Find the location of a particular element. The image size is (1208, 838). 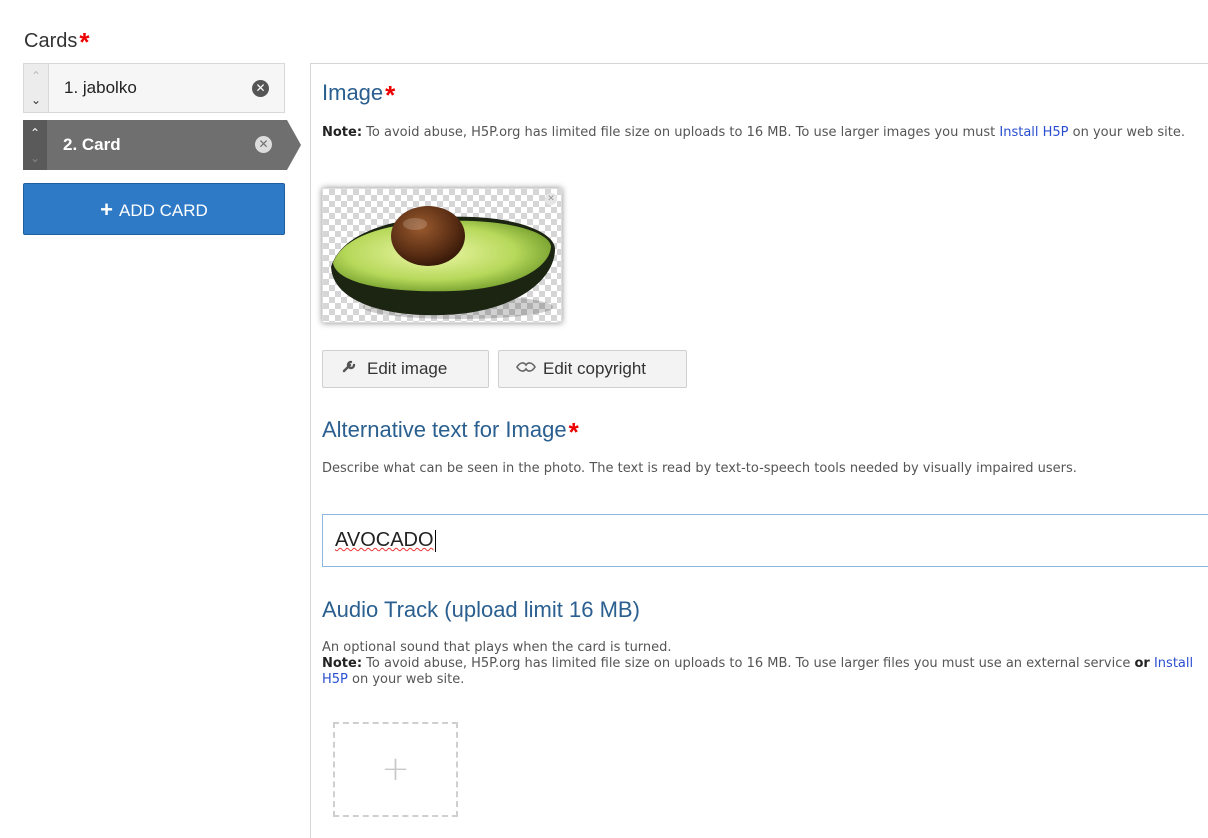

card-item-2: ⌃ ⌄ 2. Card ✕ is located at coordinates (162, 145).